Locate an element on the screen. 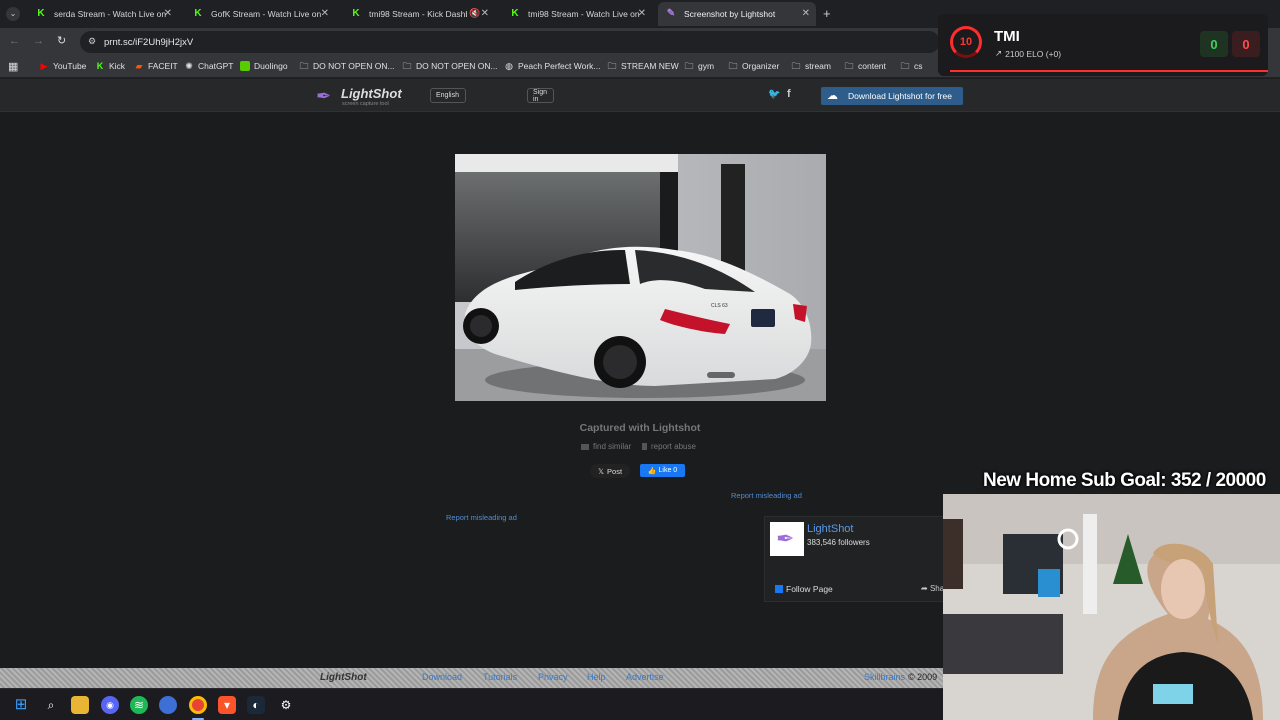 Image resolution: width=1280 pixels, height=720 pixels. lightshot-page-avatar: ✒ is located at coordinates (787, 539).